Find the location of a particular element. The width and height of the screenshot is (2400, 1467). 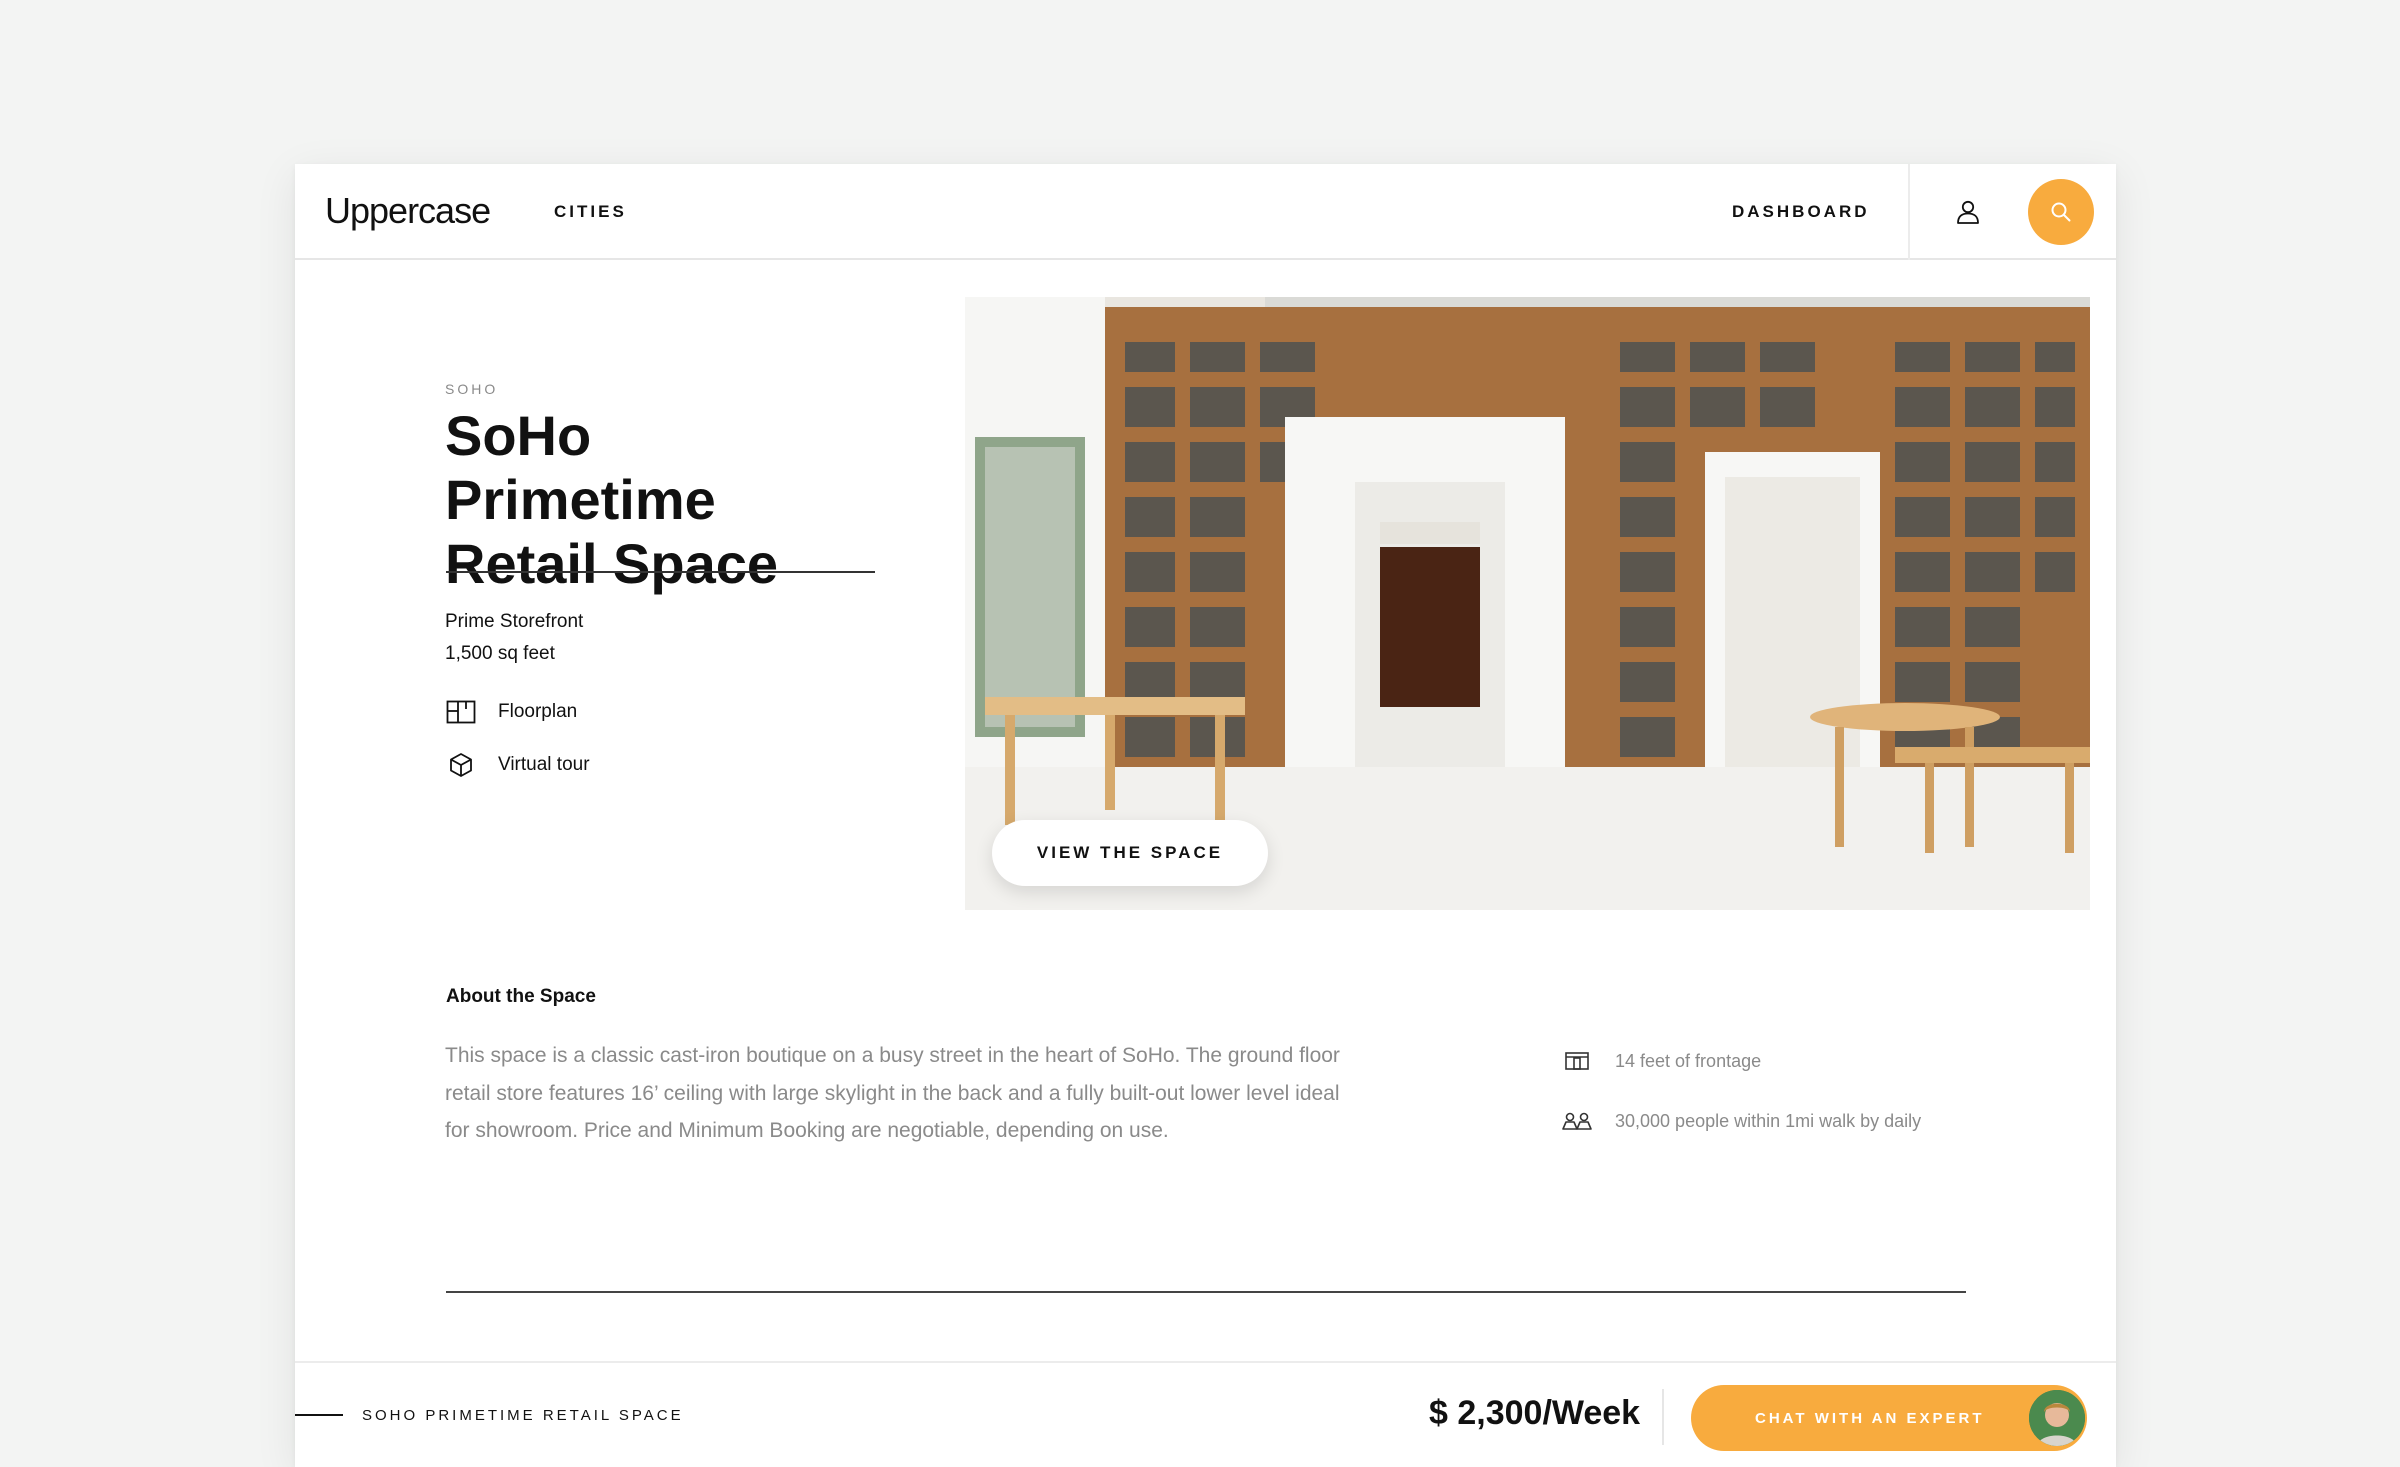

user-account-button is located at coordinates (1968, 212).